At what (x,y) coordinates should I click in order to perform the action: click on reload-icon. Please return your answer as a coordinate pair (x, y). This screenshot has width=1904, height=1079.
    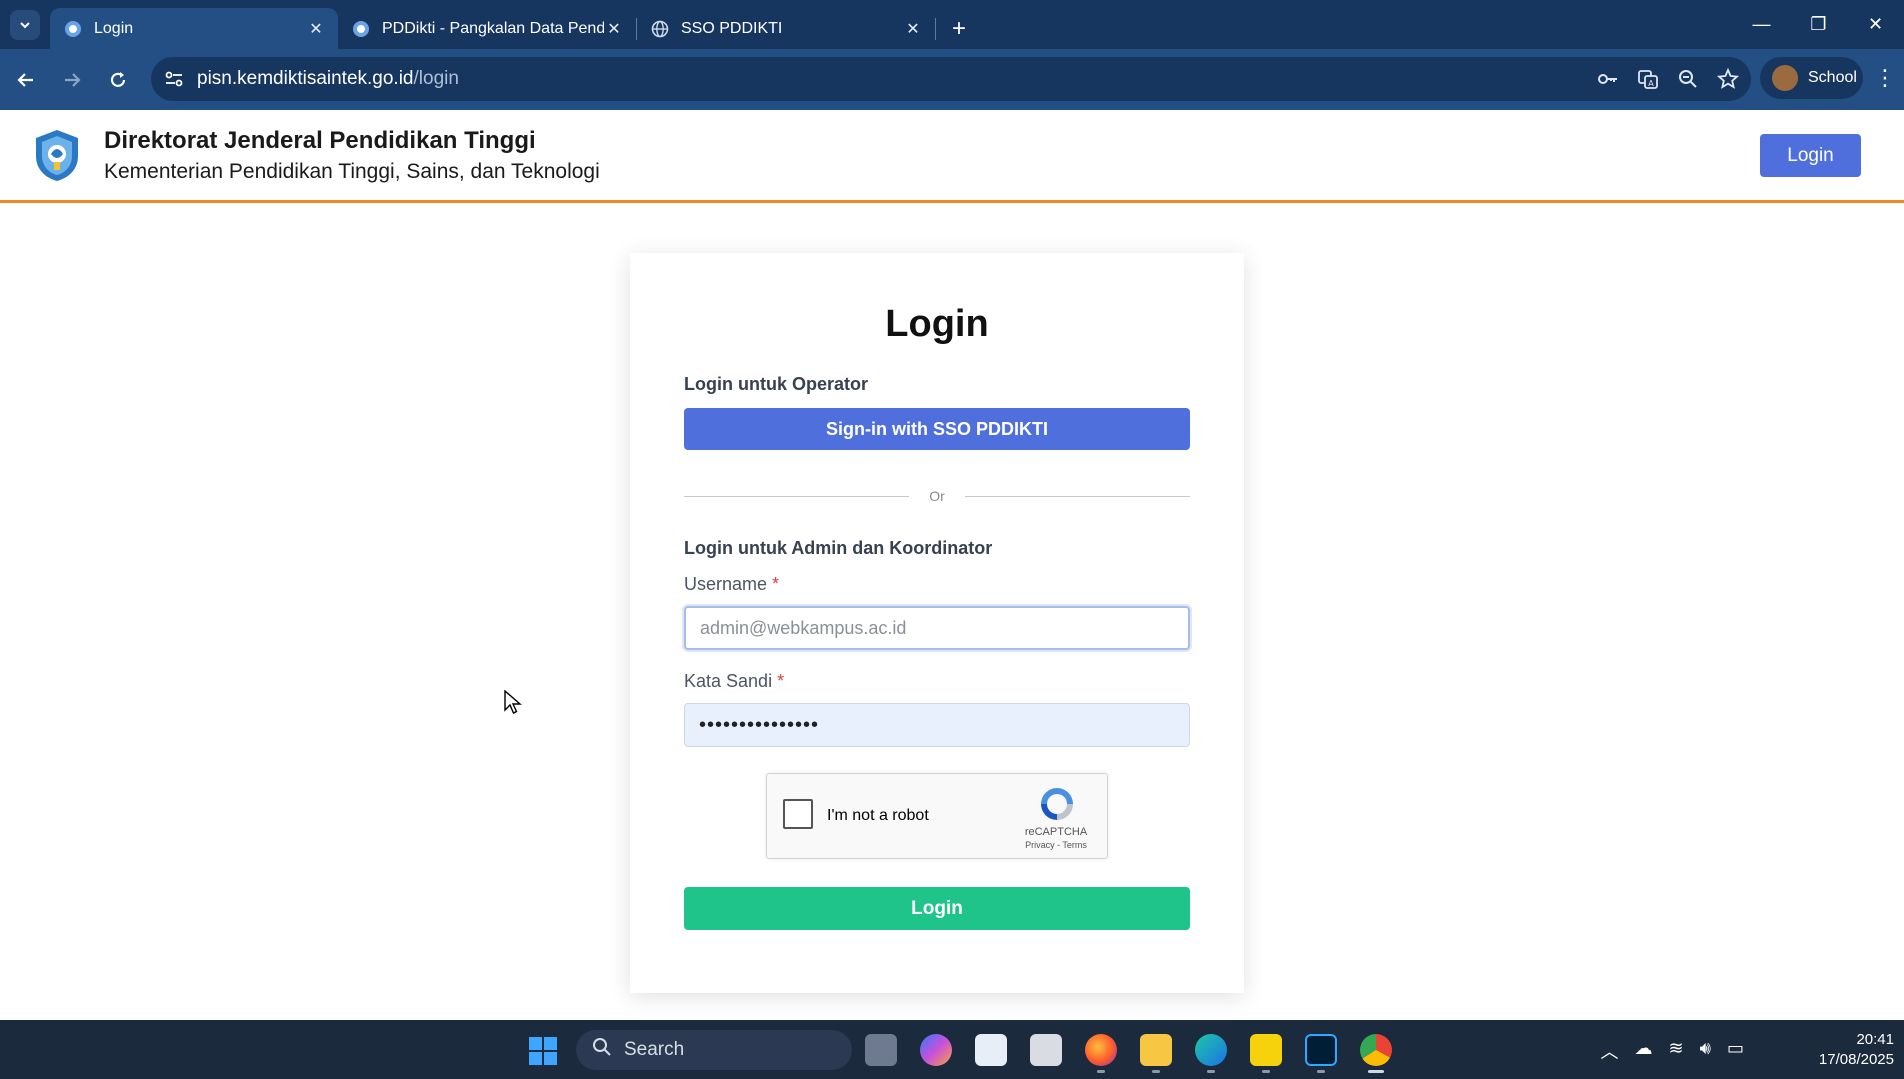
    Looking at the image, I should click on (118, 79).